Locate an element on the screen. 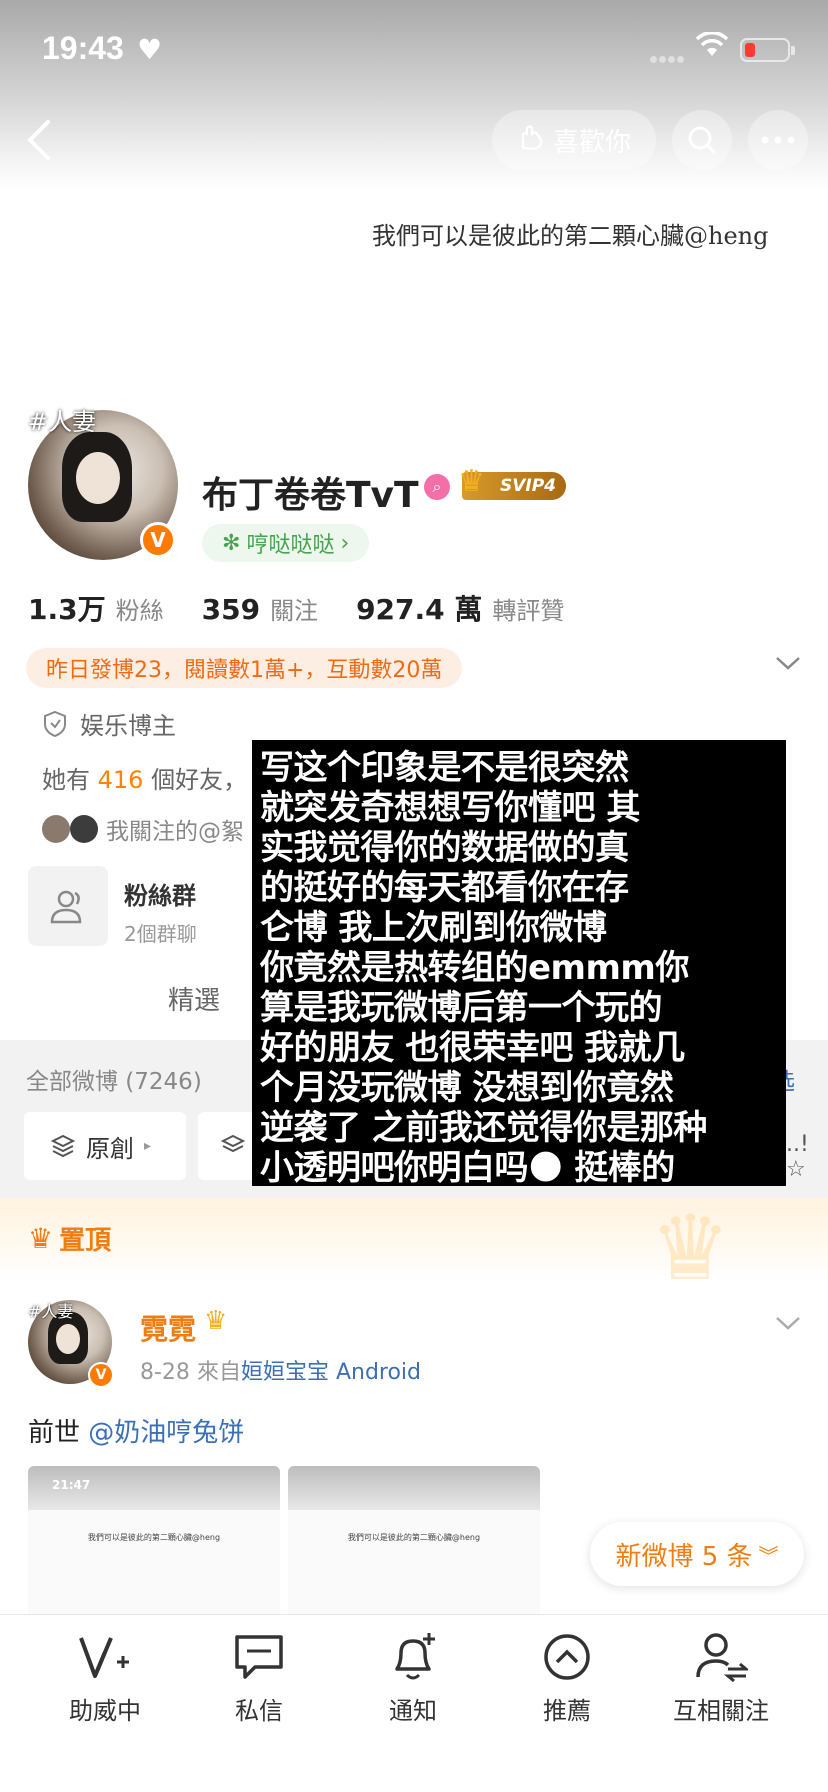 Image resolution: width=828 pixels, height=1792 pixels. like-you-label: 喜歡你 is located at coordinates (591, 142).